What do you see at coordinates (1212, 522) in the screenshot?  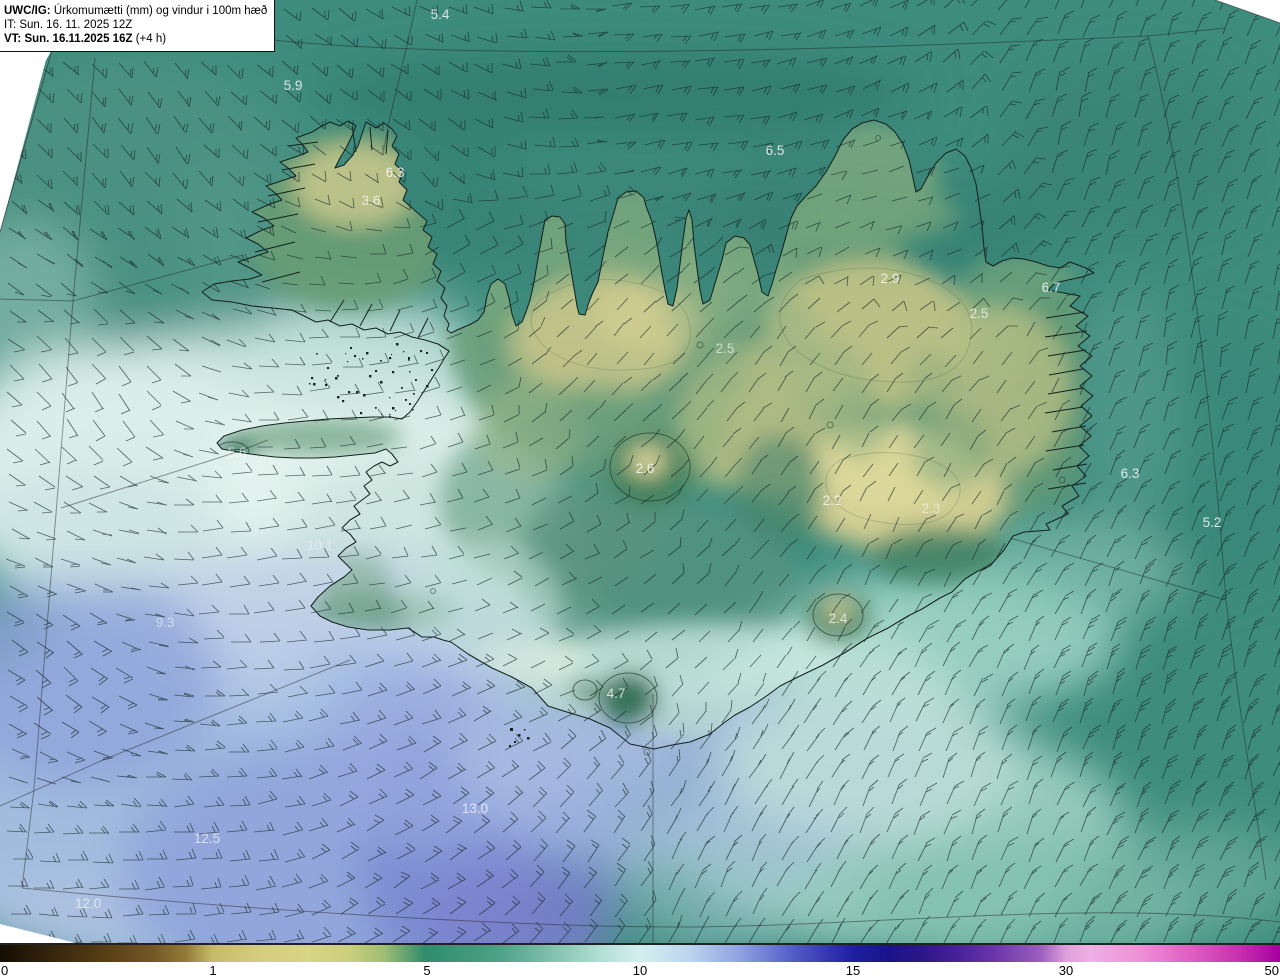 I see `svg-text: 5.2` at bounding box center [1212, 522].